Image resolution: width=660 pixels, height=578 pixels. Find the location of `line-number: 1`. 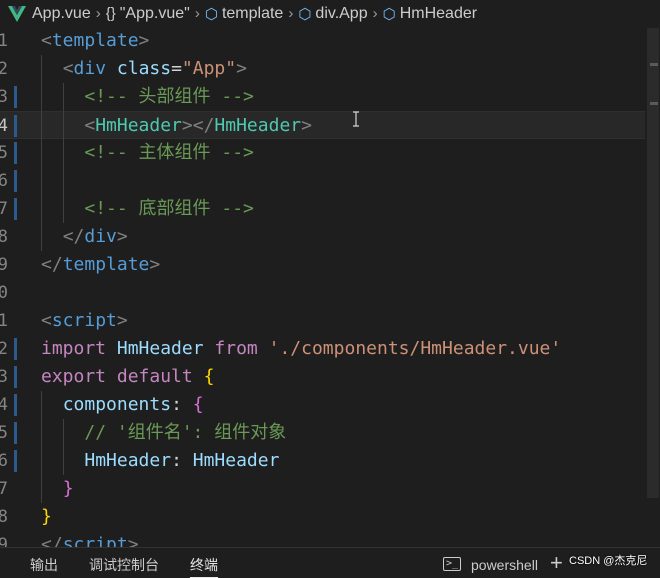

line-number: 1 is located at coordinates (4, 41).